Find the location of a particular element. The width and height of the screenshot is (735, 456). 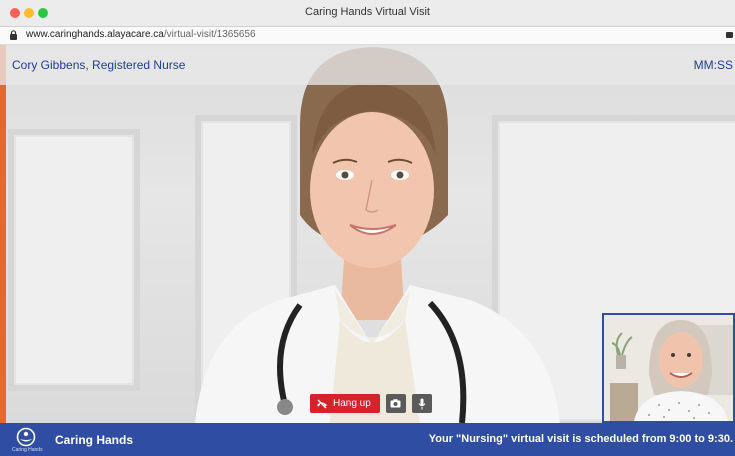

camera-indicator-icon is located at coordinates (729, 35).